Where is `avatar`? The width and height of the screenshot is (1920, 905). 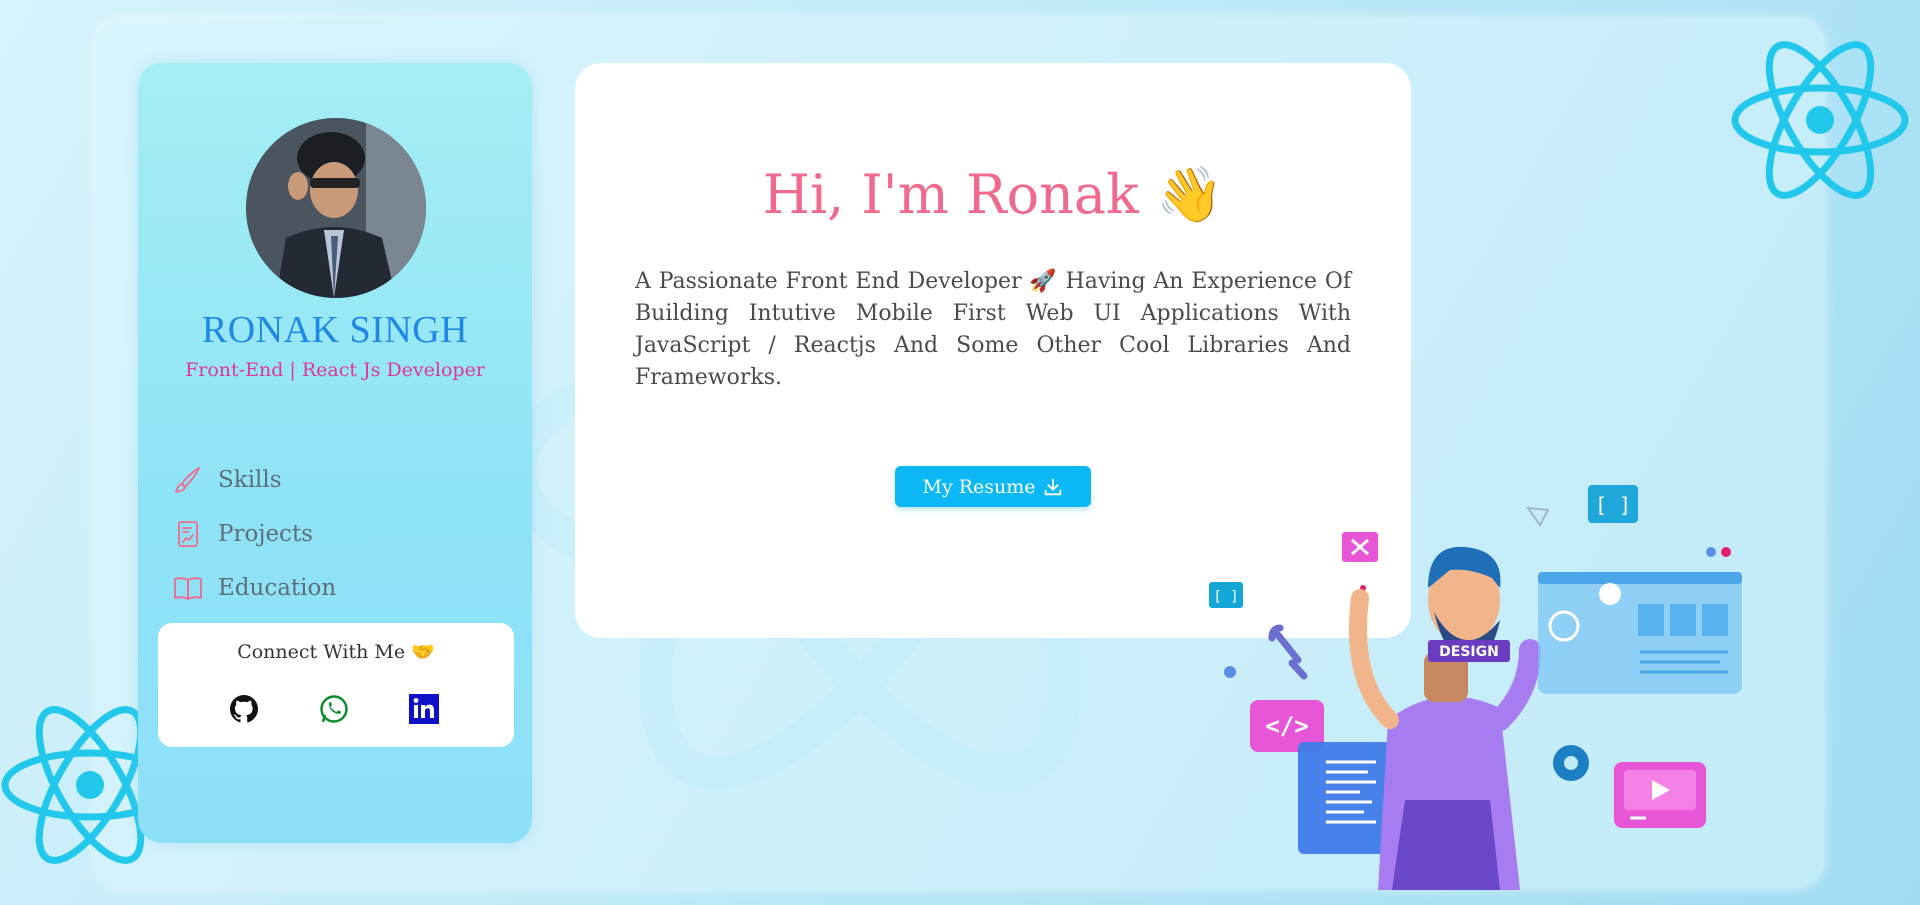 avatar is located at coordinates (336, 208).